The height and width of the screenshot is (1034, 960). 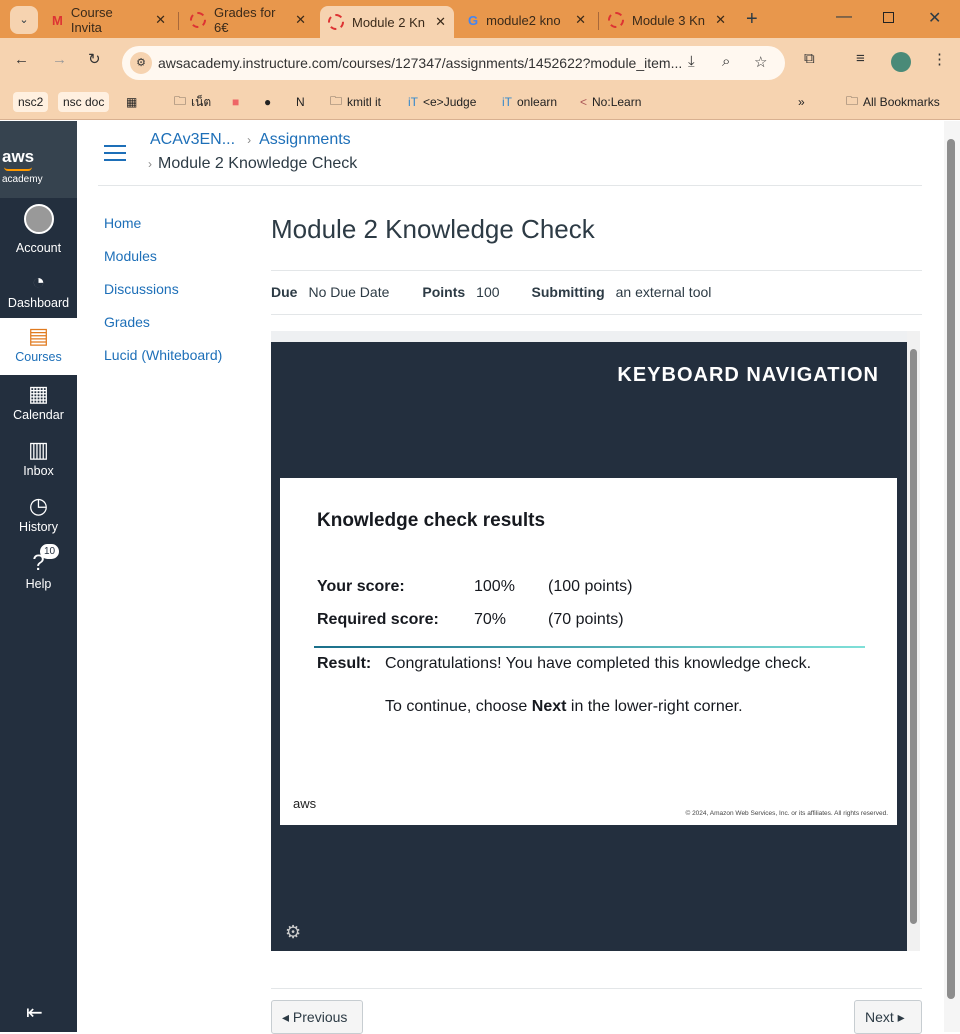 I want to click on avatar-icon, so click(x=38, y=222).